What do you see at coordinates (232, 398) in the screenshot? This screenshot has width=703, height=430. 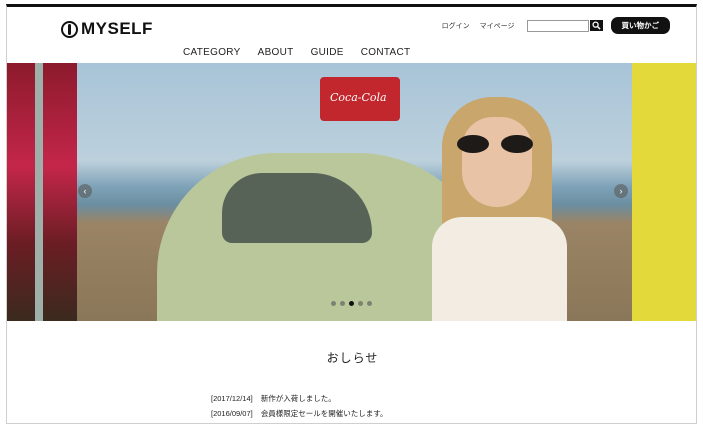 I see `news-date: [2017/12/14]` at bounding box center [232, 398].